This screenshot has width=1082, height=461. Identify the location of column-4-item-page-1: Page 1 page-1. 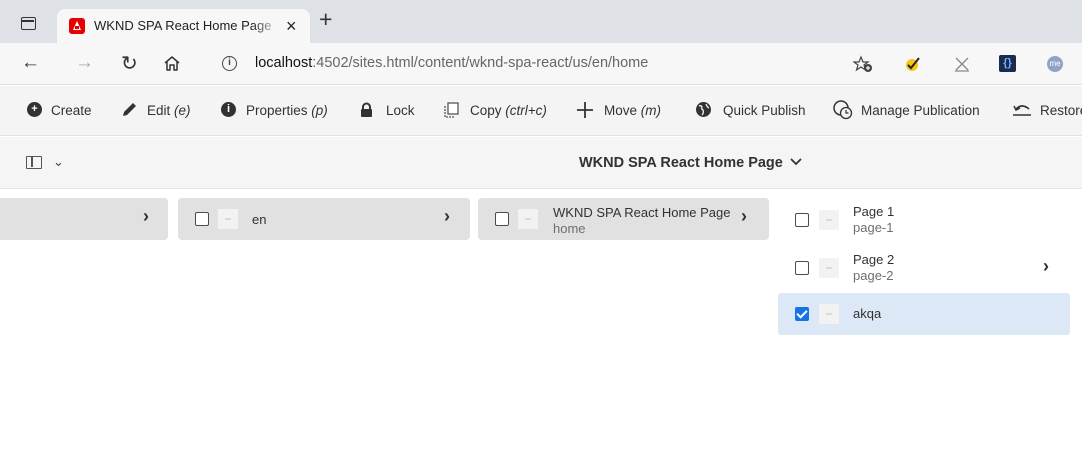
(924, 220).